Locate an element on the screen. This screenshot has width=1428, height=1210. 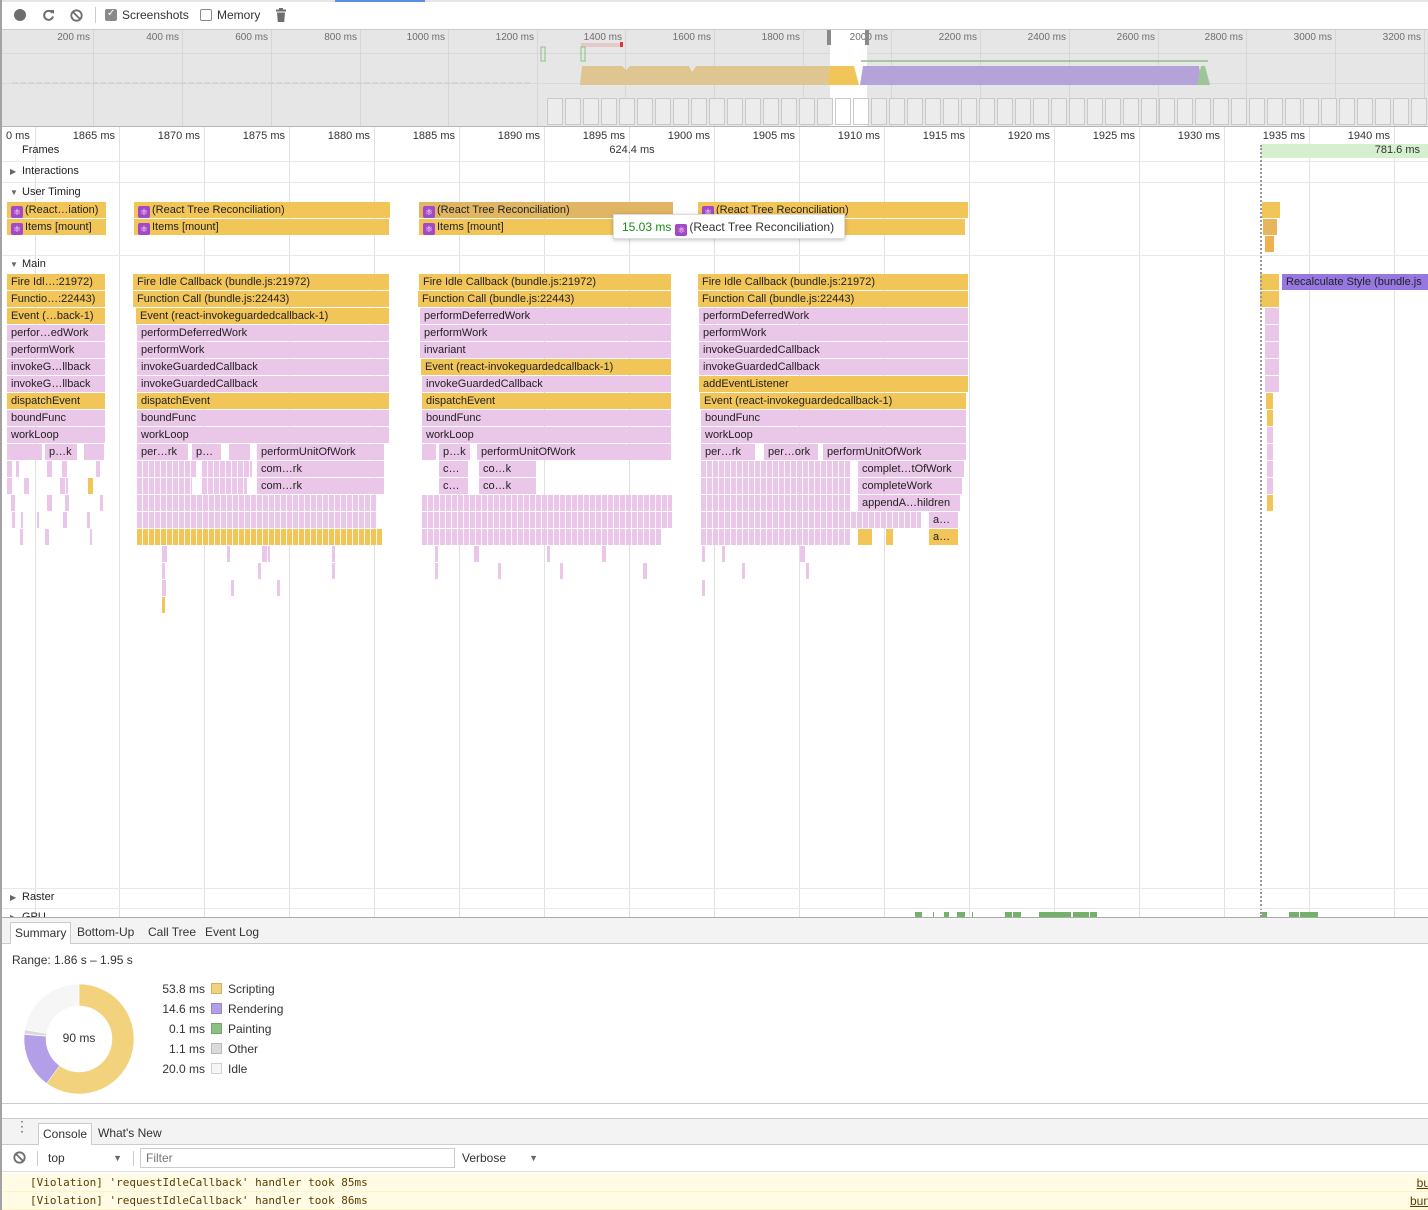
flame-bar: complet…tOfWork is located at coordinates (911, 469).